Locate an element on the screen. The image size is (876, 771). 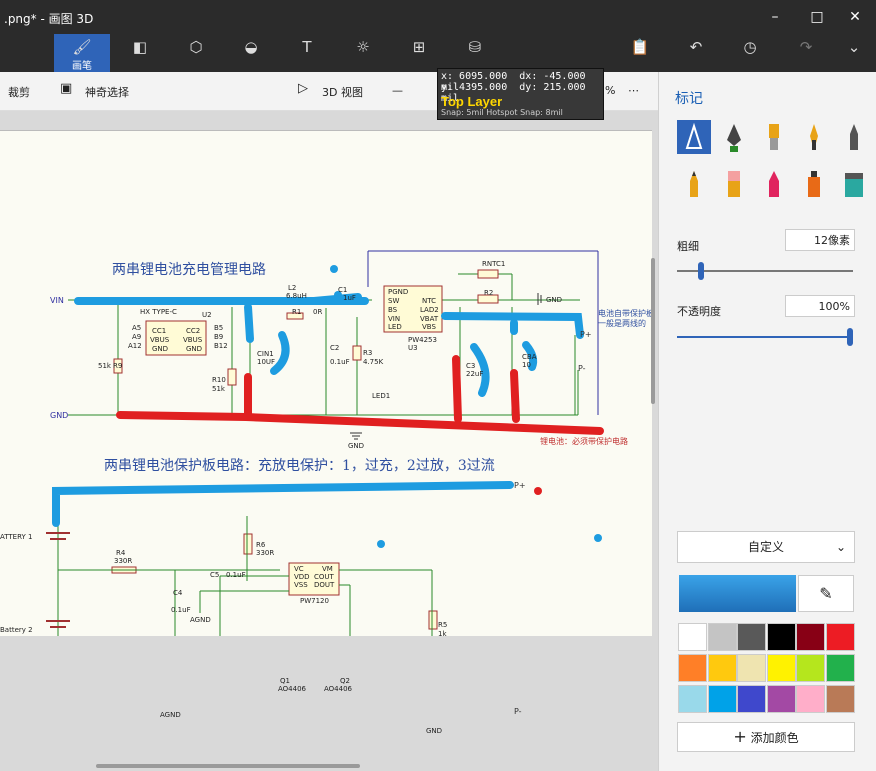
opacity-input: 100% is located at coordinates (820, 306).